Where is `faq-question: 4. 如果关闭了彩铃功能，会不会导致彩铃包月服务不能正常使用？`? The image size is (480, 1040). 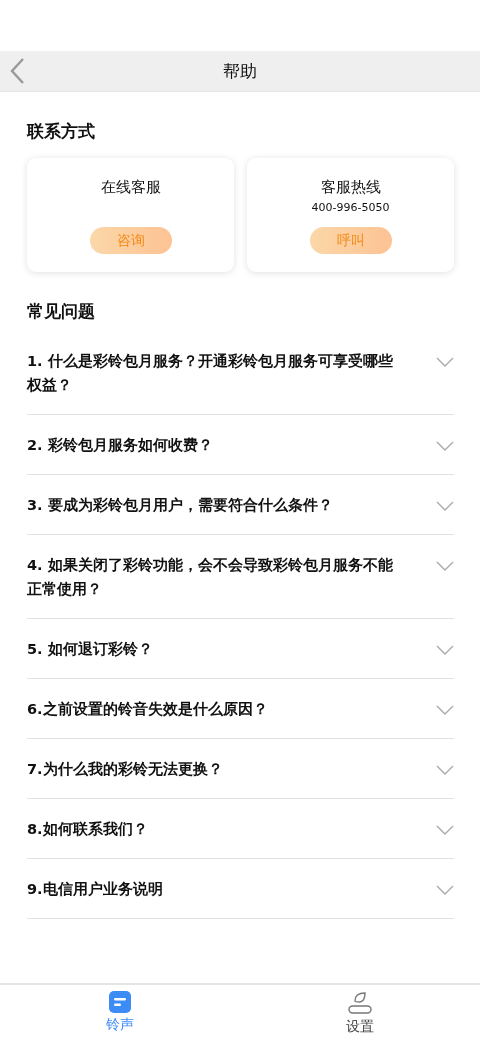 faq-question: 4. 如果关闭了彩铃功能，会不会导致彩铃包月服务不能正常使用？ is located at coordinates (210, 577).